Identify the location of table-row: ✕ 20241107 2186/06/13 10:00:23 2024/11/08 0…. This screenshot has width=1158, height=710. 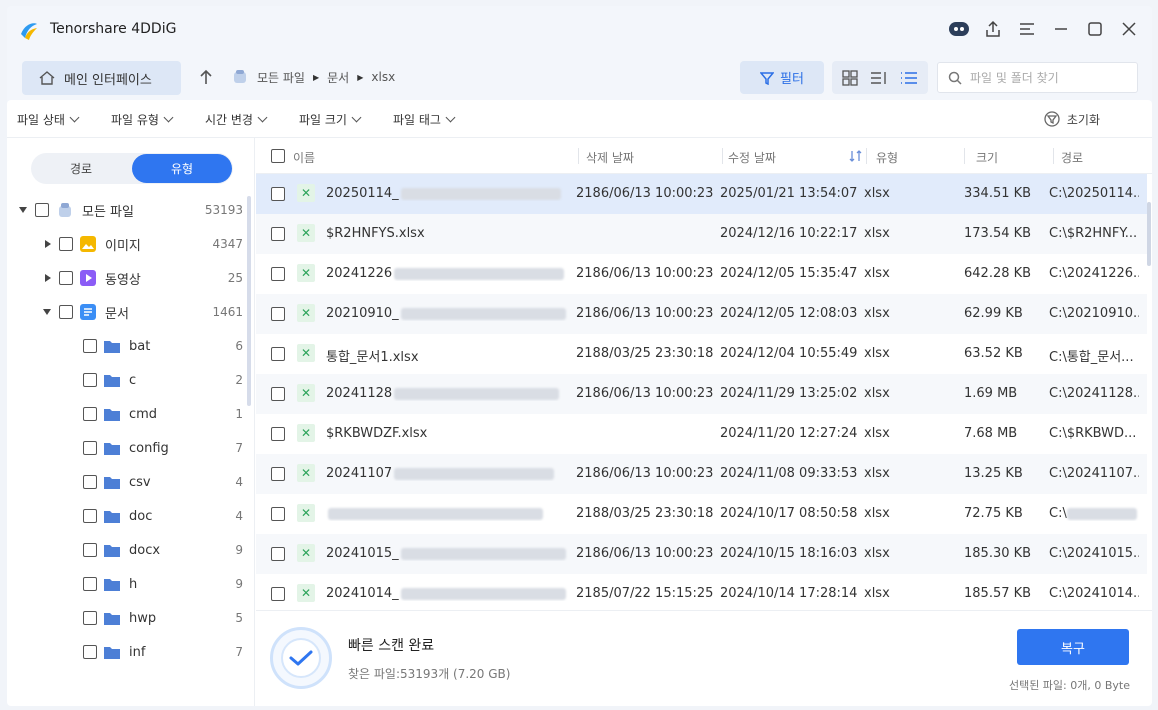
(701, 474).